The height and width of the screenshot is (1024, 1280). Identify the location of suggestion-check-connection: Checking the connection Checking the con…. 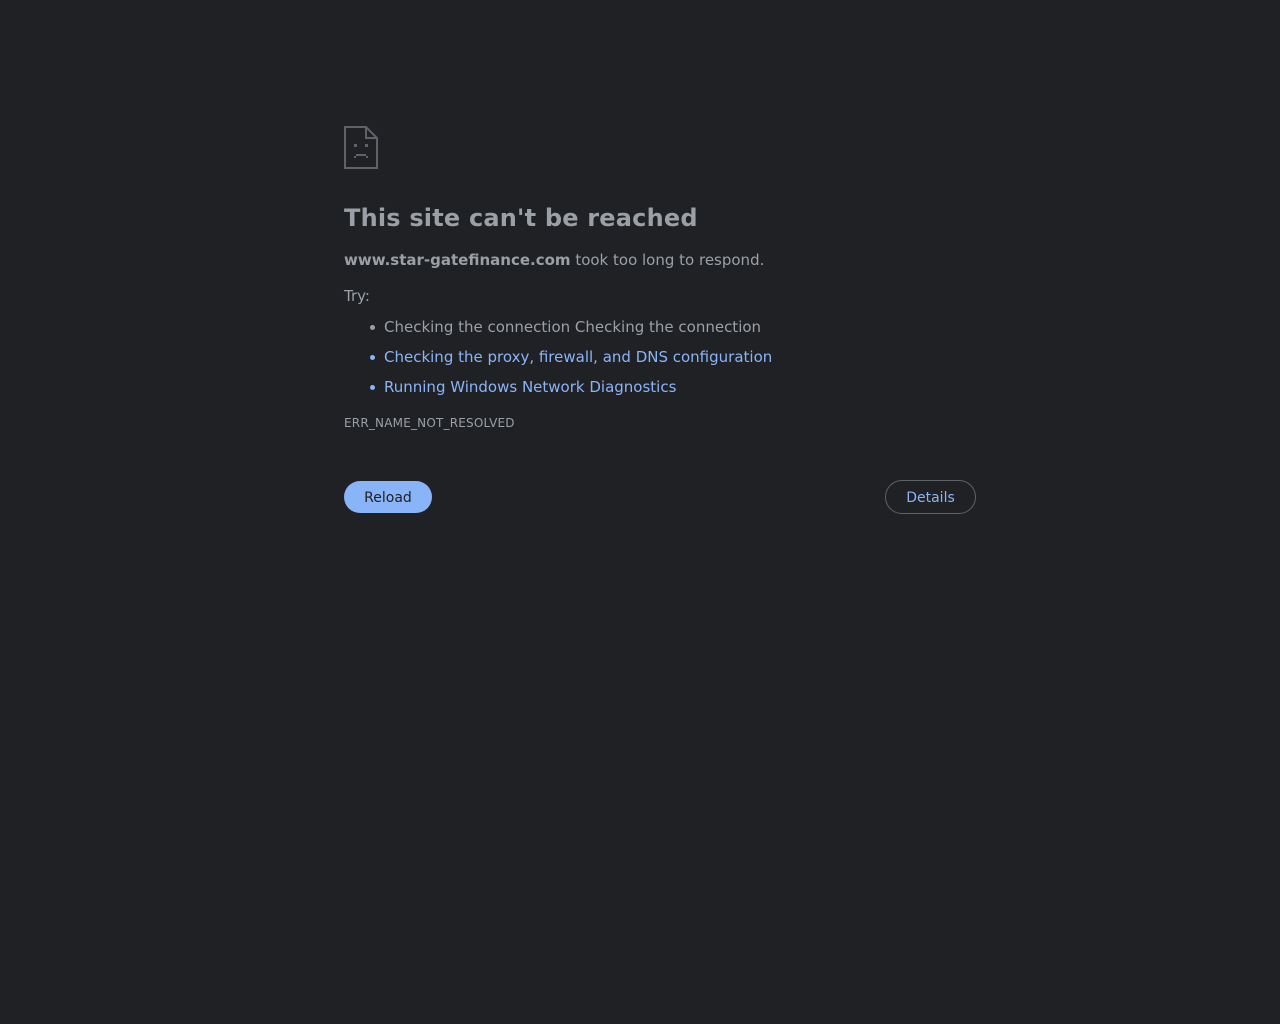
(672, 327).